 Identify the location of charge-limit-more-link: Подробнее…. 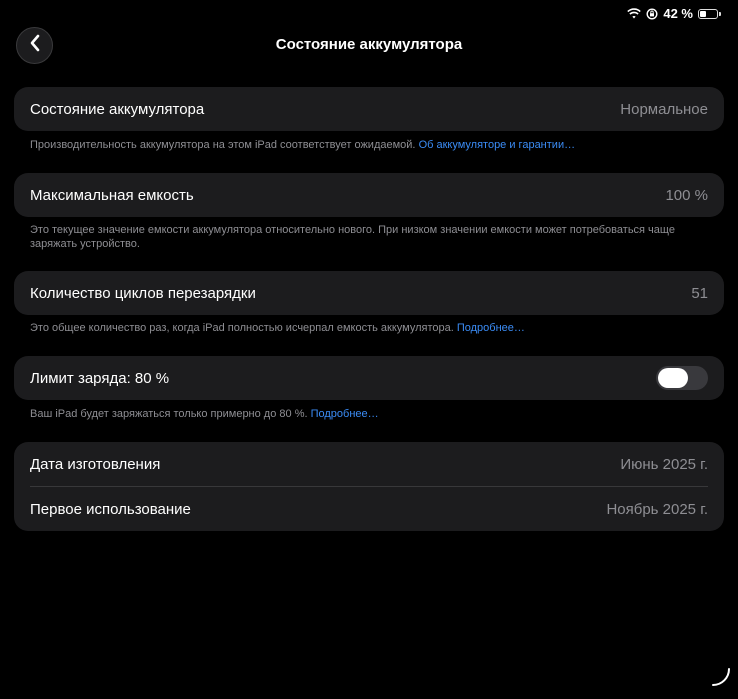
(345, 414).